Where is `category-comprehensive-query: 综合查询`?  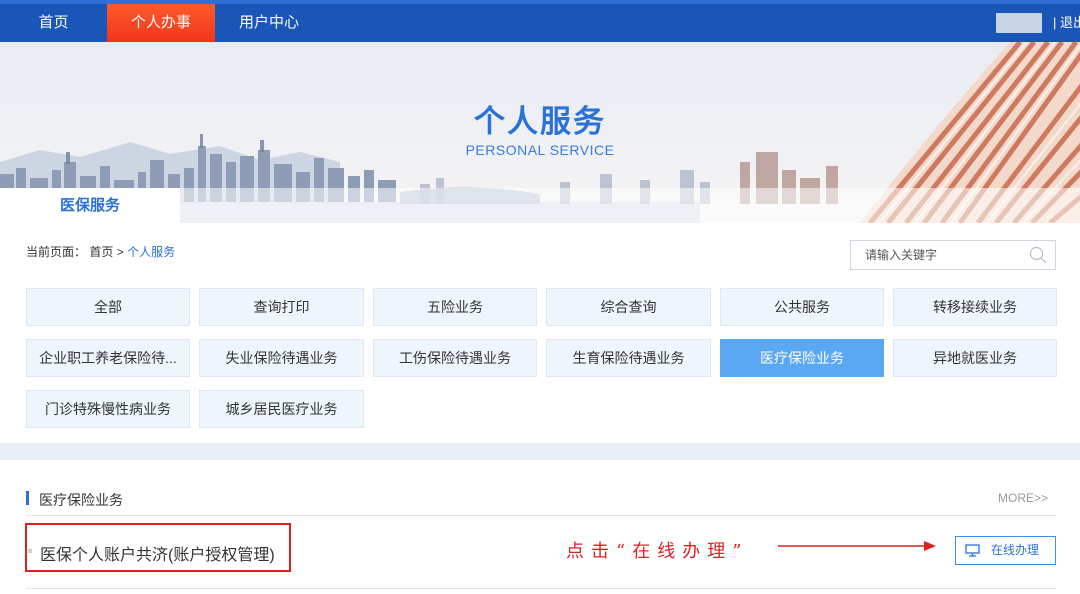
category-comprehensive-query: 综合查询 is located at coordinates (628, 307).